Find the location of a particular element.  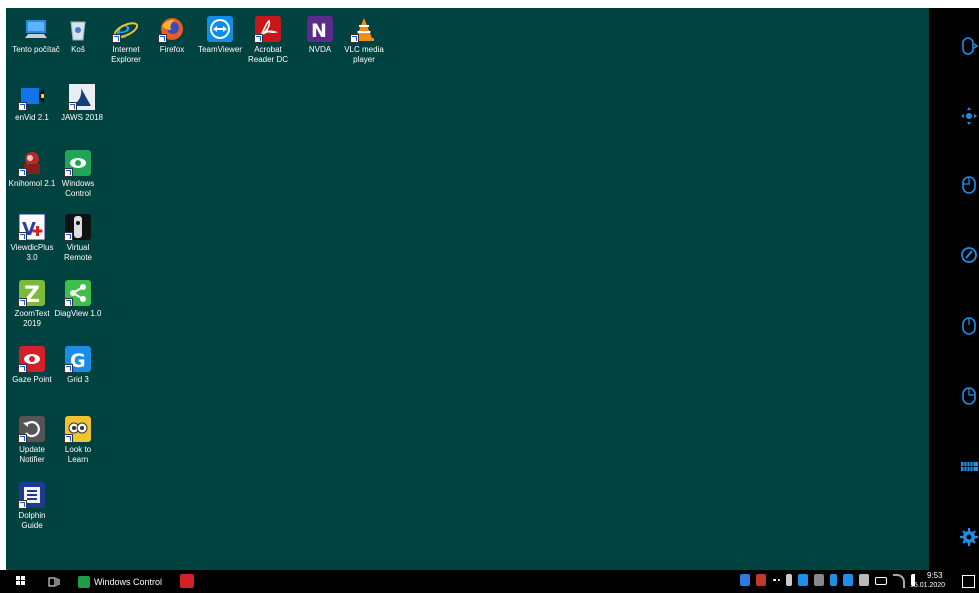

taskbar-app-gaze-point is located at coordinates (187, 581).